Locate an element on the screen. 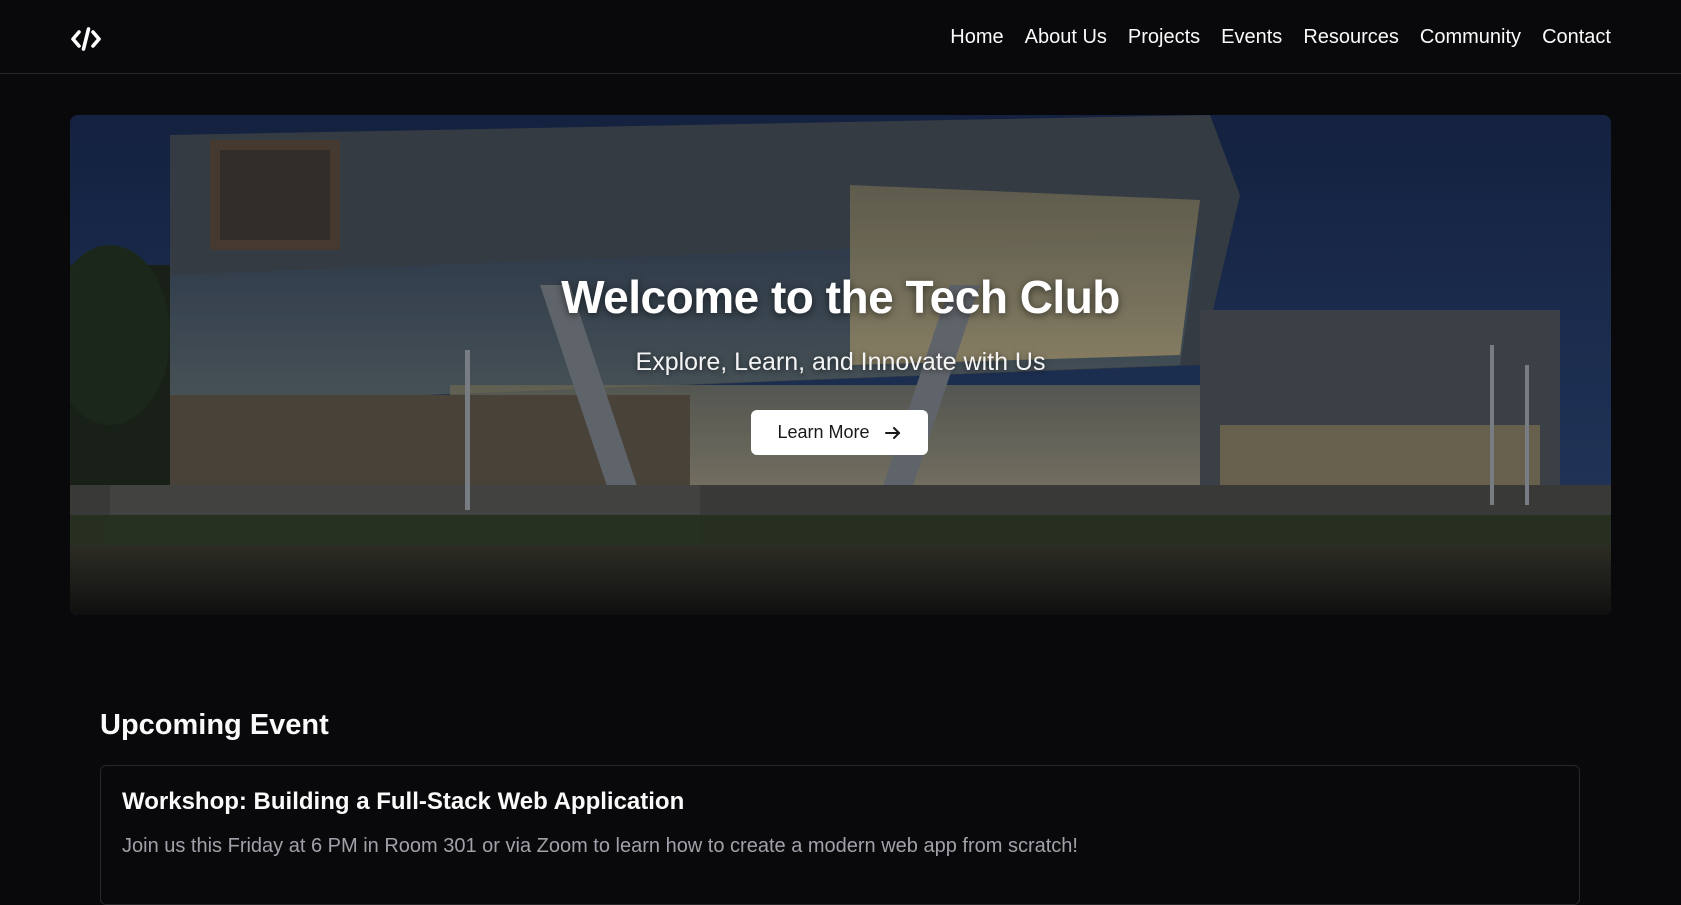  code-brackets-icon is located at coordinates (86, 39).